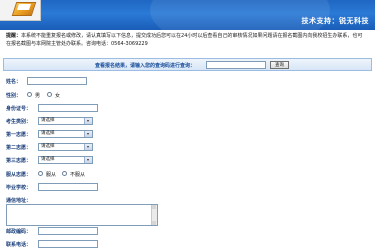 The width and height of the screenshot is (375, 250). I want to click on page-icon, so click(24, 7).